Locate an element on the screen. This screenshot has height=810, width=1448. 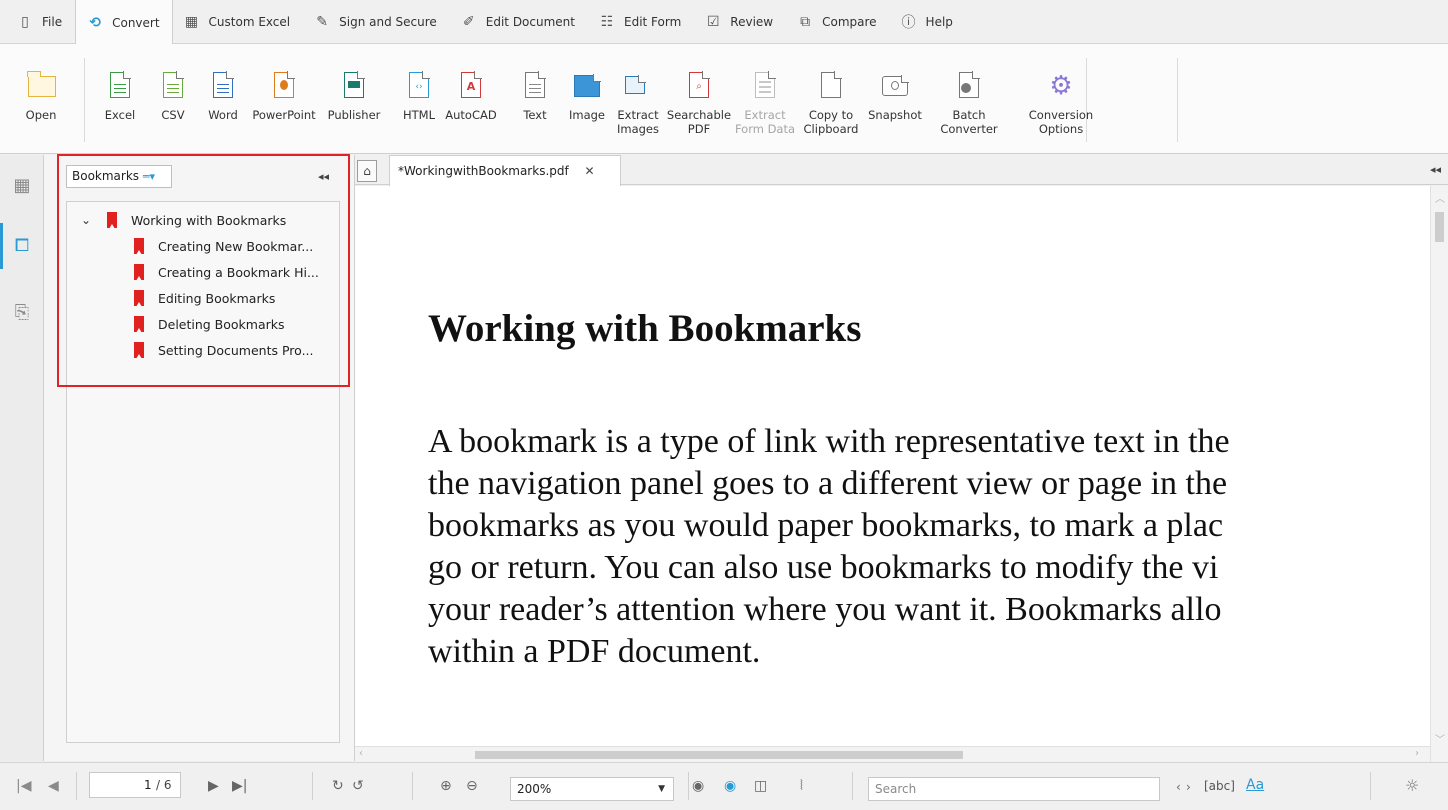
extract-form-data-icon is located at coordinates (765, 85).